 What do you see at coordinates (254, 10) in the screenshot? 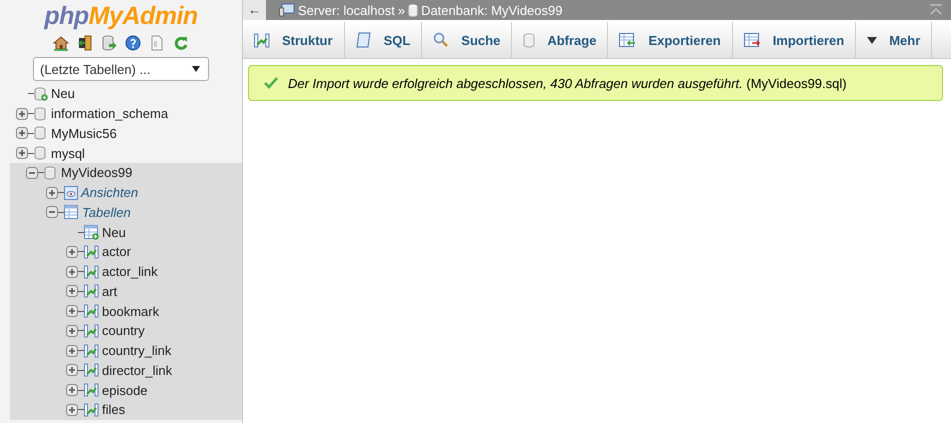
I see `back-link: ←` at bounding box center [254, 10].